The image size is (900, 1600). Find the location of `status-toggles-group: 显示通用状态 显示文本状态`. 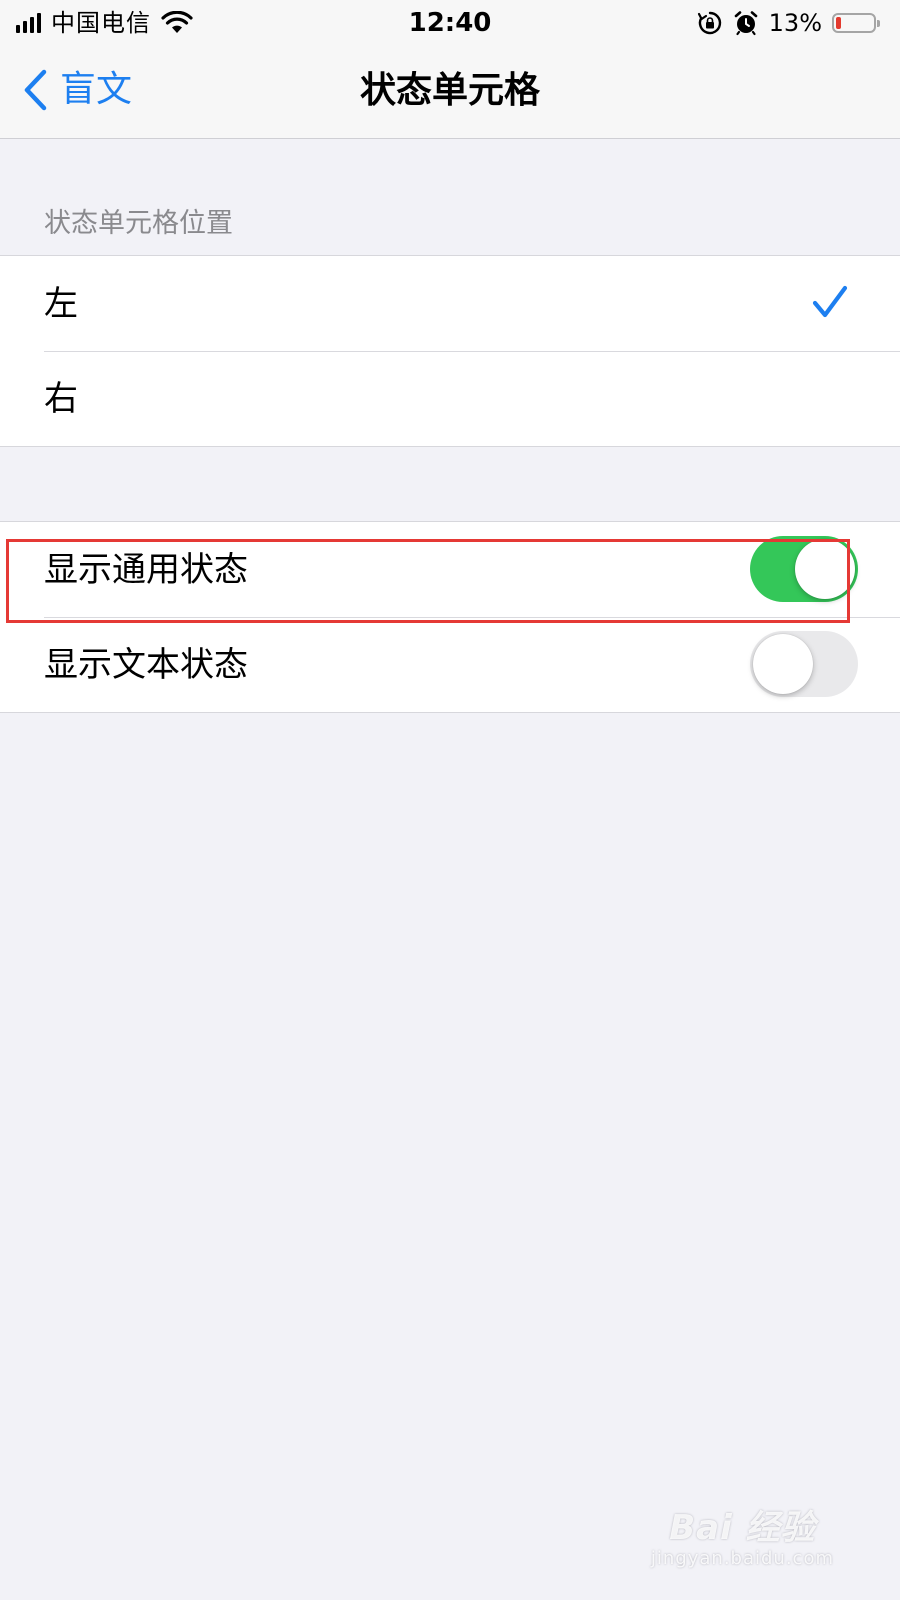

status-toggles-group: 显示通用状态 显示文本状态 is located at coordinates (450, 617).